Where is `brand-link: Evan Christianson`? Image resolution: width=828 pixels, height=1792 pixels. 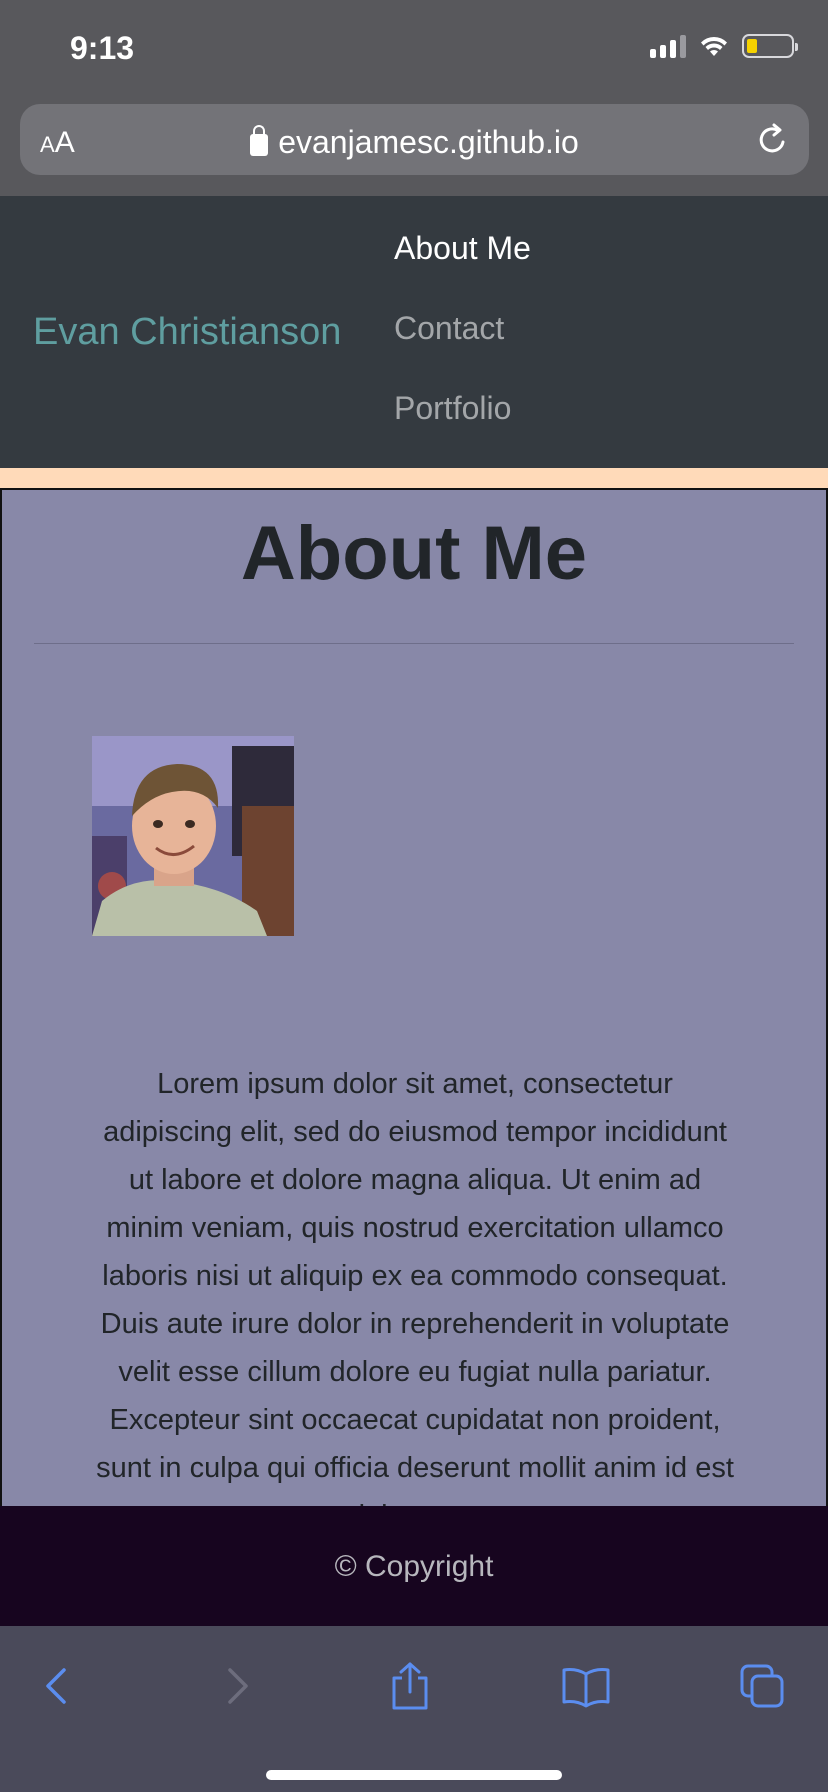
brand-link: Evan Christianson is located at coordinates (187, 332).